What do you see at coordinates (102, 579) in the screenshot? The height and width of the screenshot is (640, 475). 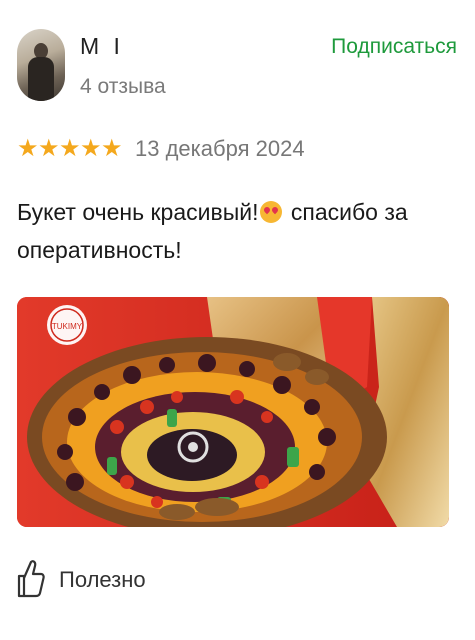 I see `helpful-label: Полезно` at bounding box center [102, 579].